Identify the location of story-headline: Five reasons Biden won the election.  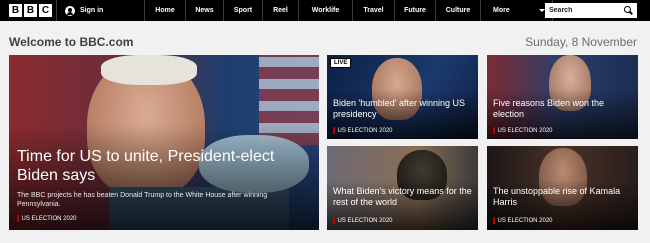
(564, 109).